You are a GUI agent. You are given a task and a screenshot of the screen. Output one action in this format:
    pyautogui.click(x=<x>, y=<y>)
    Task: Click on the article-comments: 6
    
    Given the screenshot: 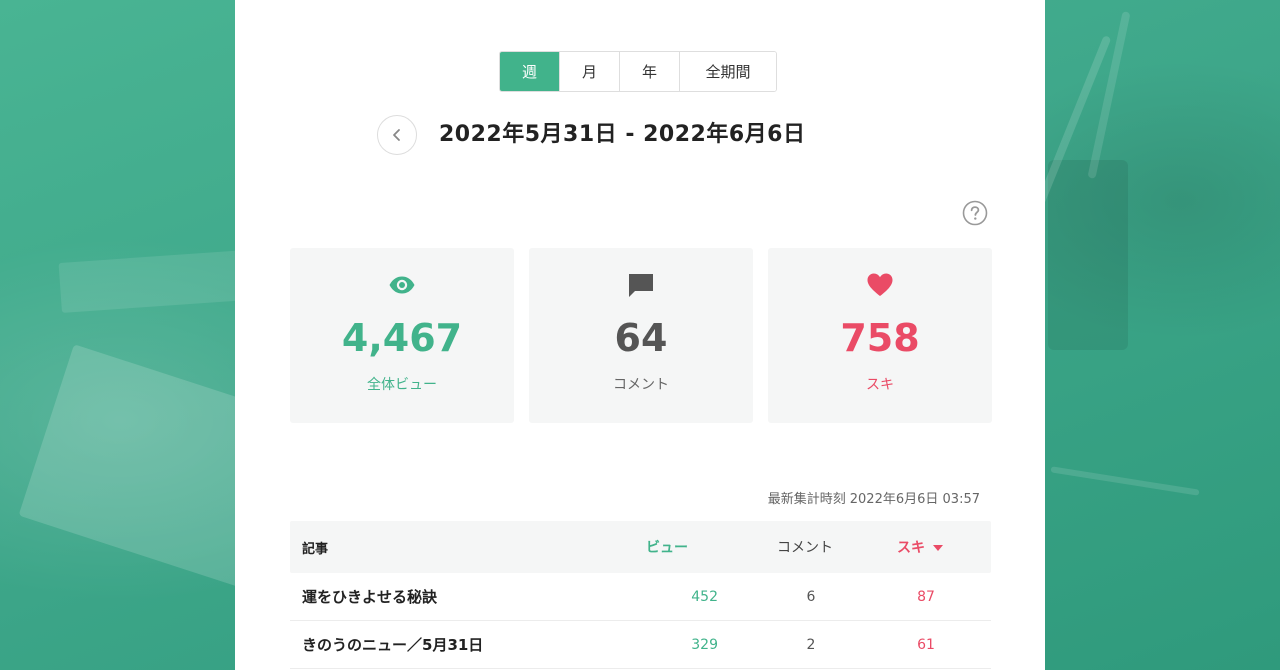 What is the action you would take?
    pyautogui.click(x=811, y=596)
    